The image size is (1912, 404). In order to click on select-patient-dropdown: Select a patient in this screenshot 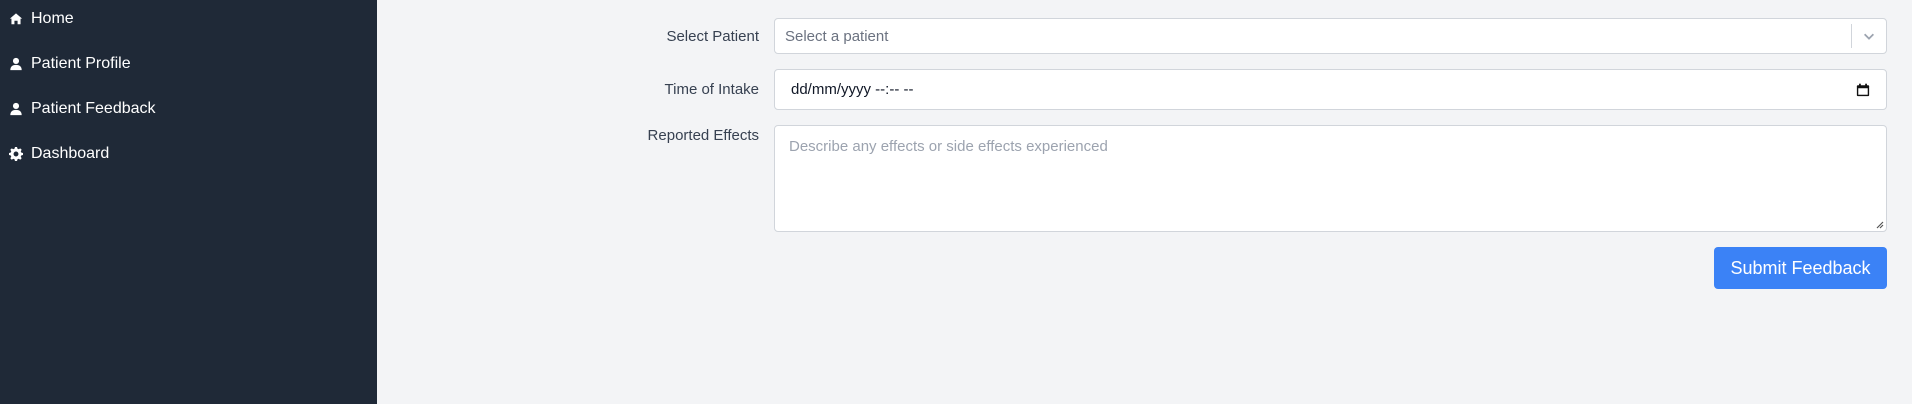, I will do `click(1330, 36)`.